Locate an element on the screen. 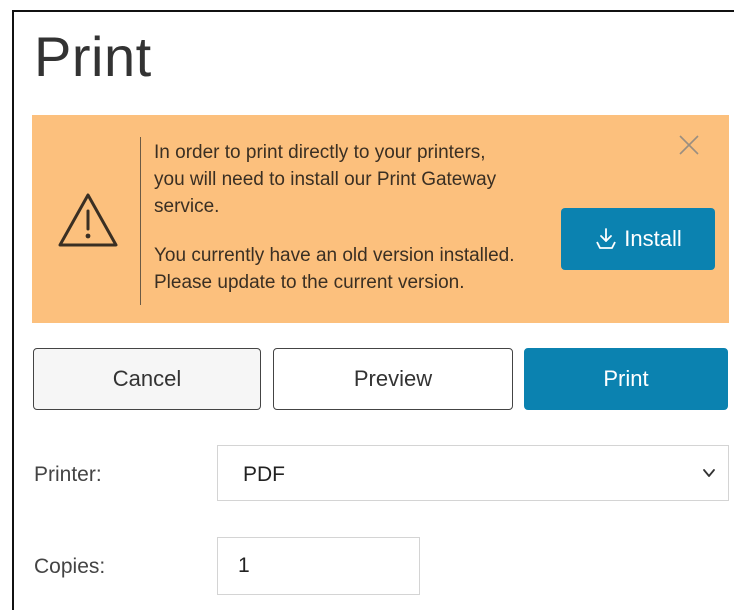 The height and width of the screenshot is (610, 735). install-button: Install is located at coordinates (638, 239).